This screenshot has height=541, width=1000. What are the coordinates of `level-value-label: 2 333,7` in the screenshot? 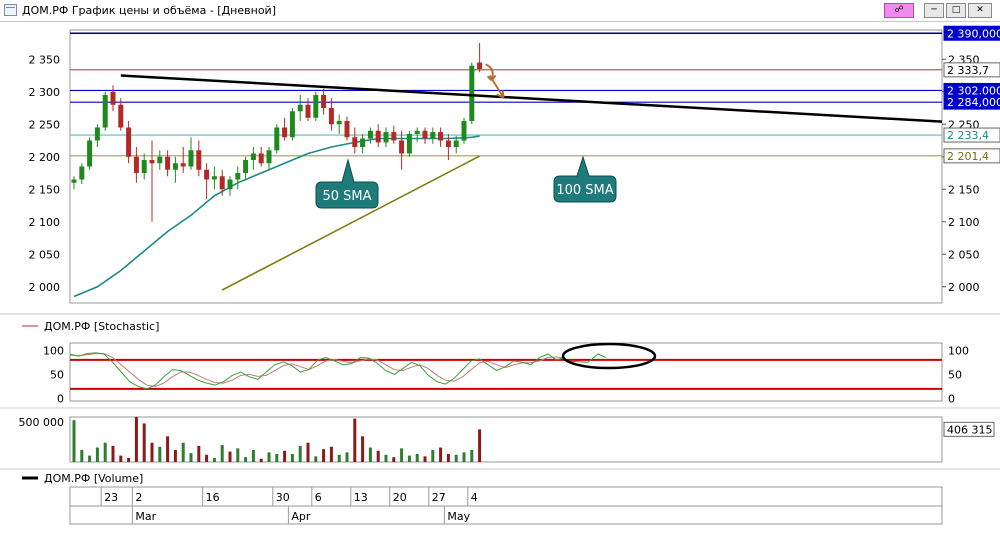 It's located at (968, 70).